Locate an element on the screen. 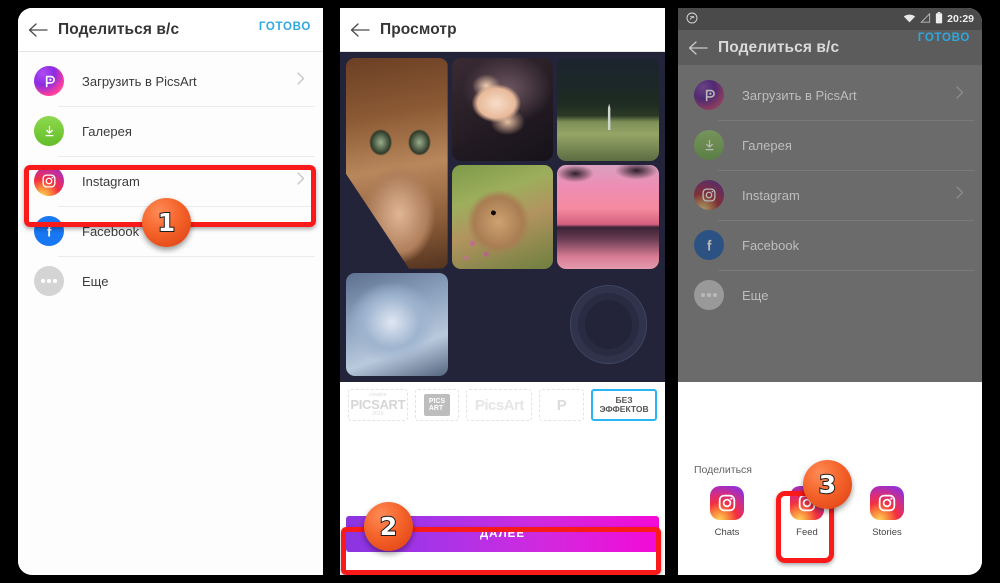 The width and height of the screenshot is (1000, 583). watermark-option-outline: PicsArt is located at coordinates (499, 405).